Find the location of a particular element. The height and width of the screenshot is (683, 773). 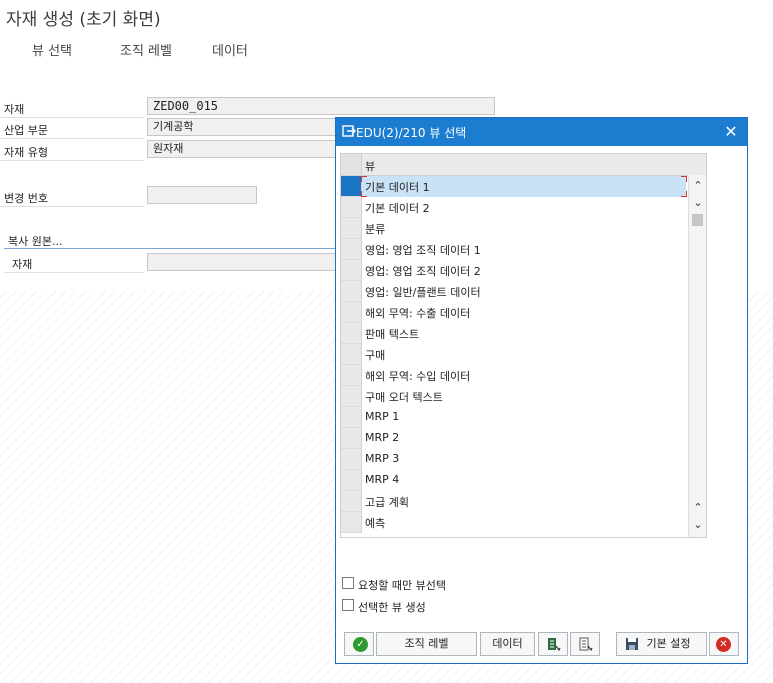

list-item-label: 영업: 영업 조직 데이터 2 is located at coordinates (423, 271).